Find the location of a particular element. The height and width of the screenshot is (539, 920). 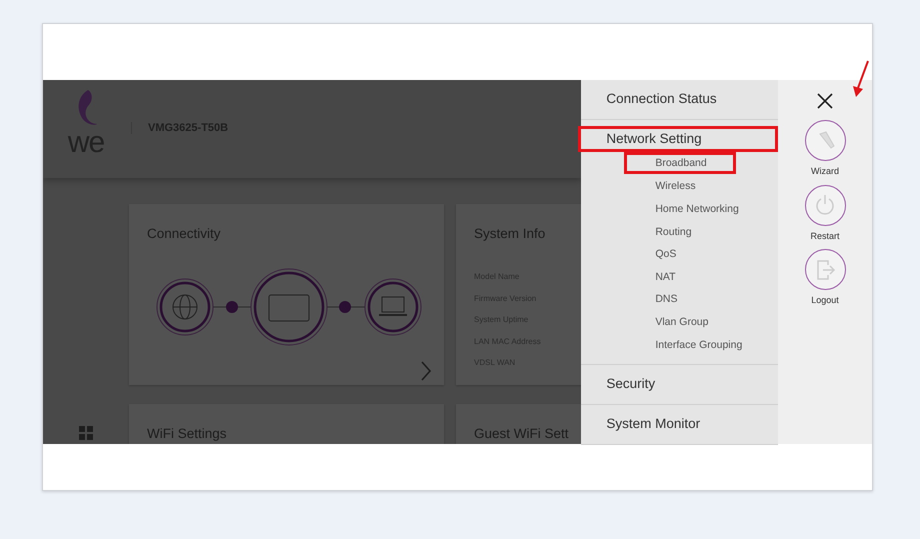

close-button is located at coordinates (825, 101).